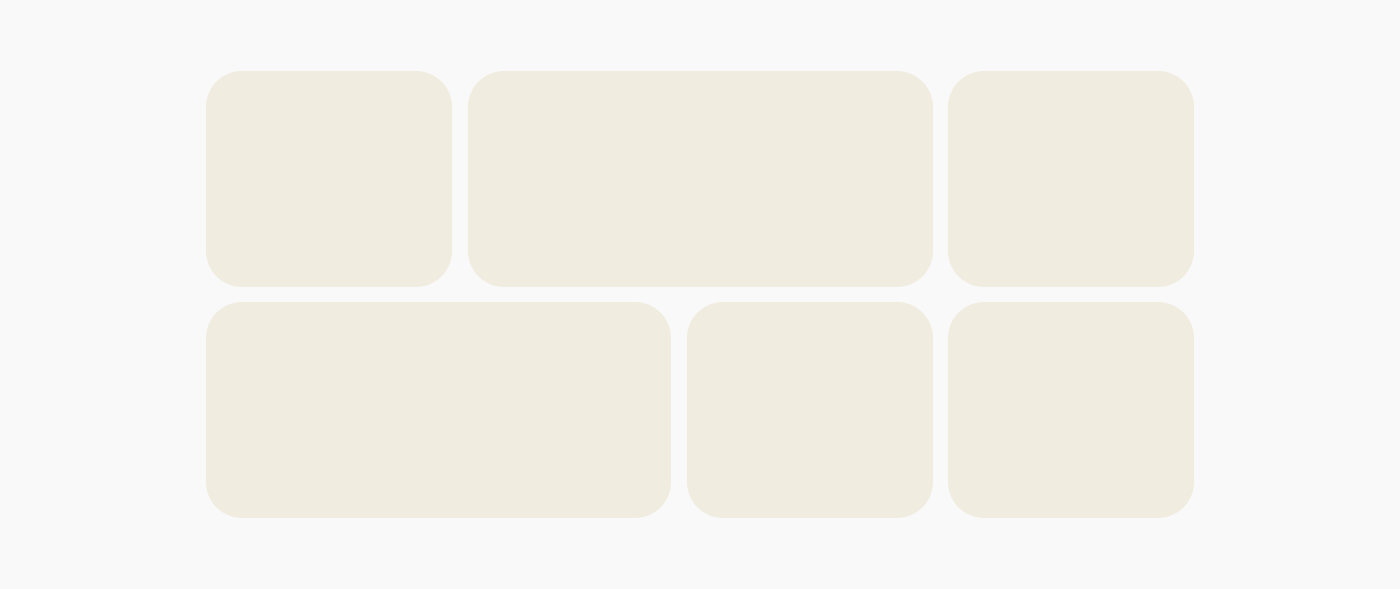 This screenshot has height=589, width=1400. What do you see at coordinates (1071, 179) in the screenshot?
I see `tile-top-right` at bounding box center [1071, 179].